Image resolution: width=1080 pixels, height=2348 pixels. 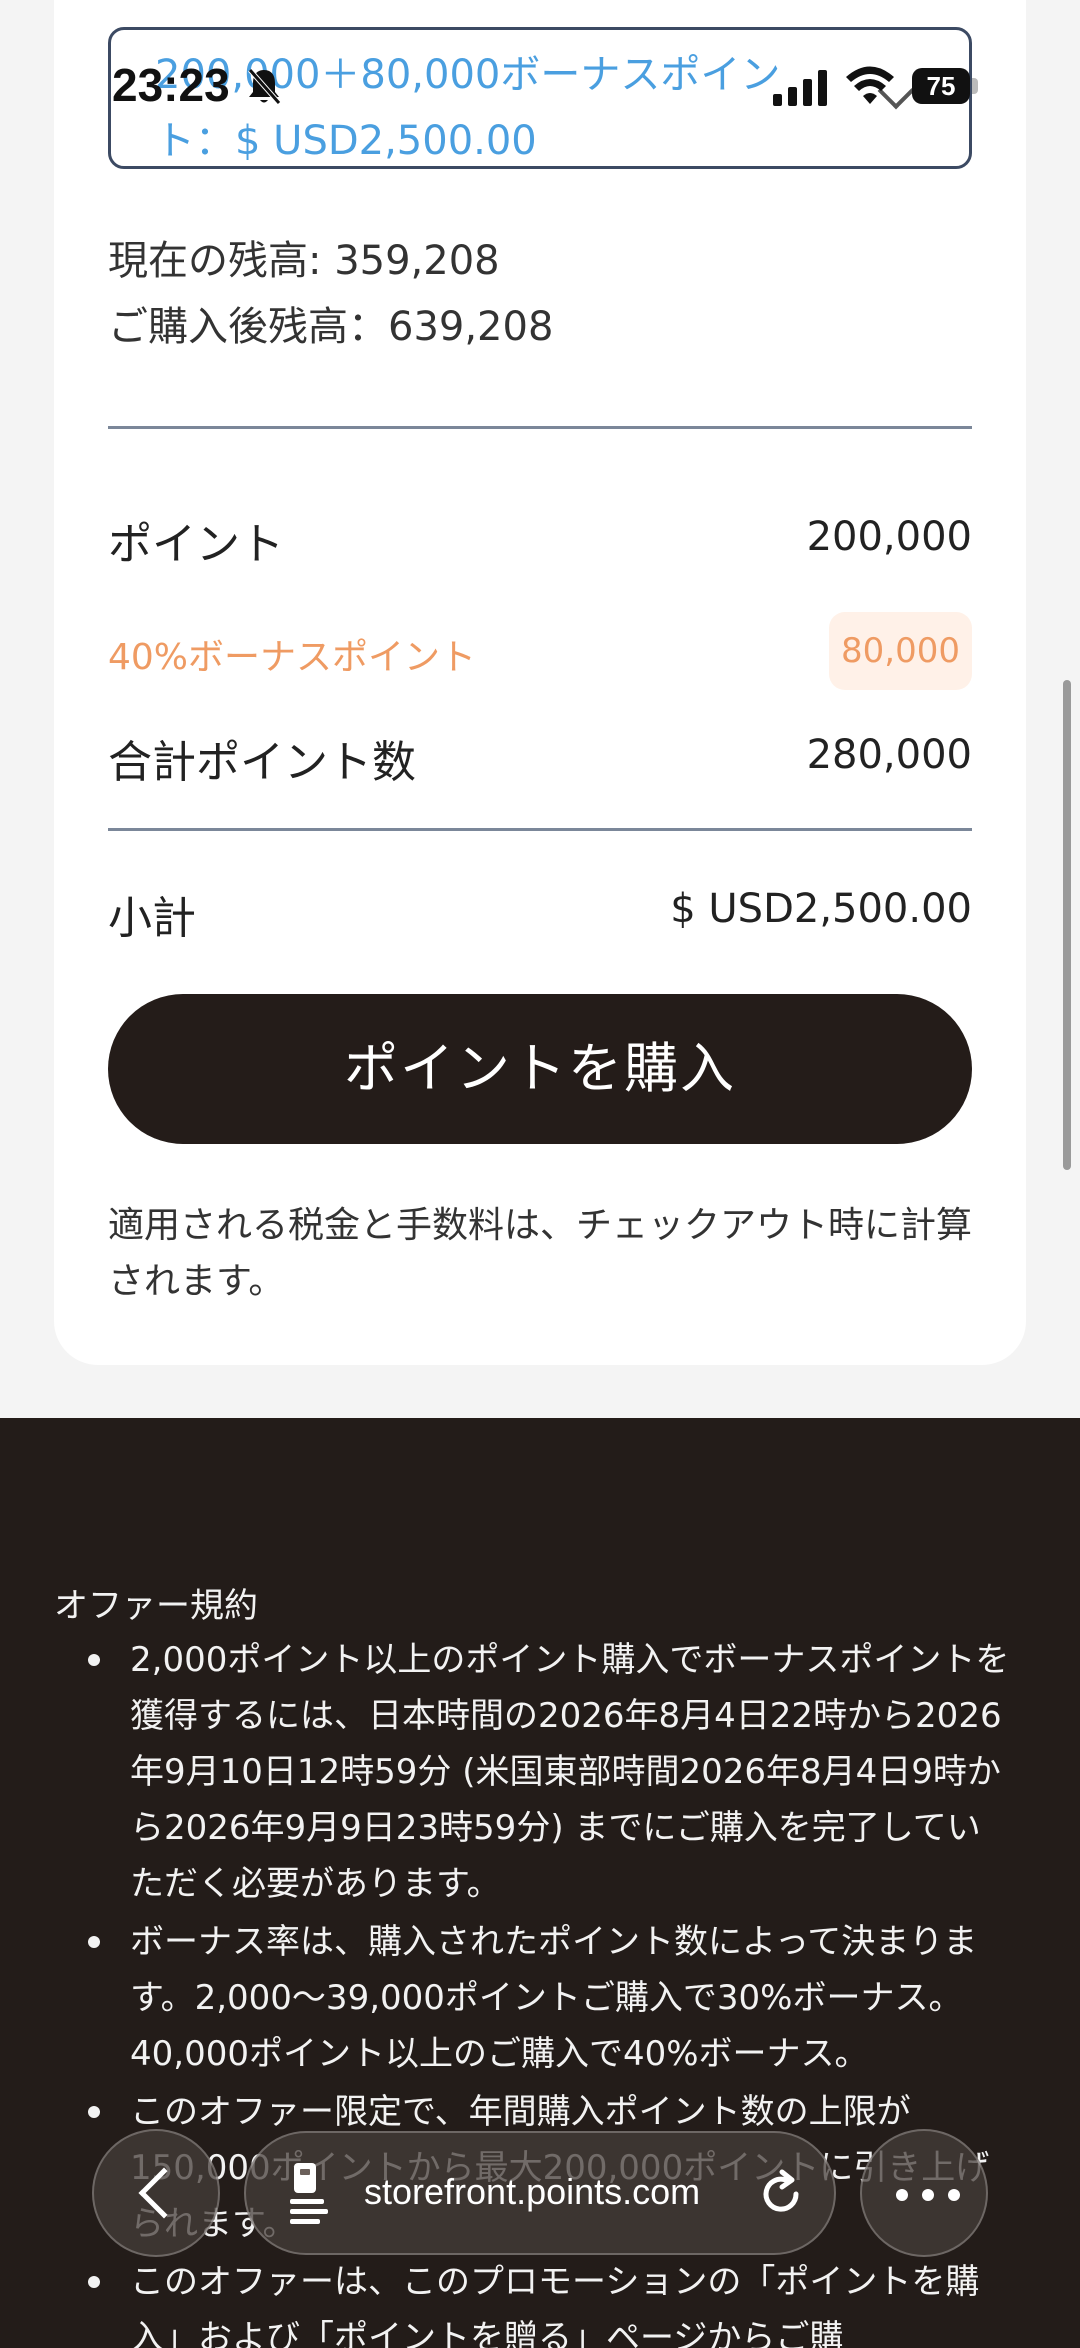 What do you see at coordinates (468, 108) in the screenshot?
I see `package-select-value: 200,000＋80,000ボーナスポイン ト：$ USD2,500.00` at bounding box center [468, 108].